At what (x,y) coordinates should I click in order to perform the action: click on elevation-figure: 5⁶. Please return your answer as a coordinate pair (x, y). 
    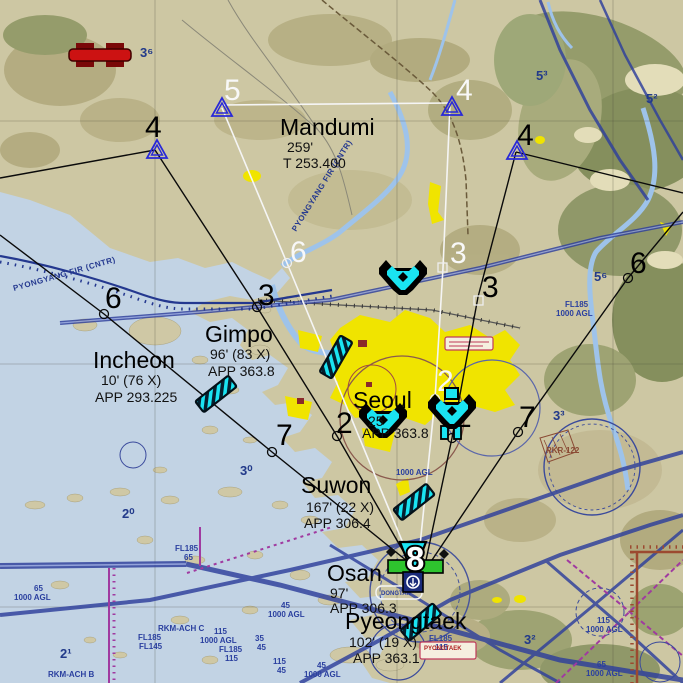
    Looking at the image, I should click on (600, 276).